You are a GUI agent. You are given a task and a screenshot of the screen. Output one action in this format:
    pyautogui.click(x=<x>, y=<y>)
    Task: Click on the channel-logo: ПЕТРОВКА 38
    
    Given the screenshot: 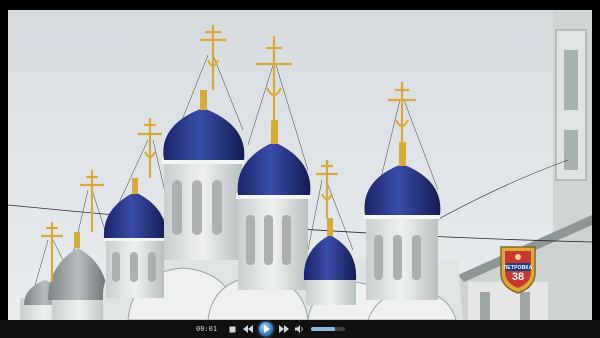 What is the action you would take?
    pyautogui.click(x=518, y=269)
    